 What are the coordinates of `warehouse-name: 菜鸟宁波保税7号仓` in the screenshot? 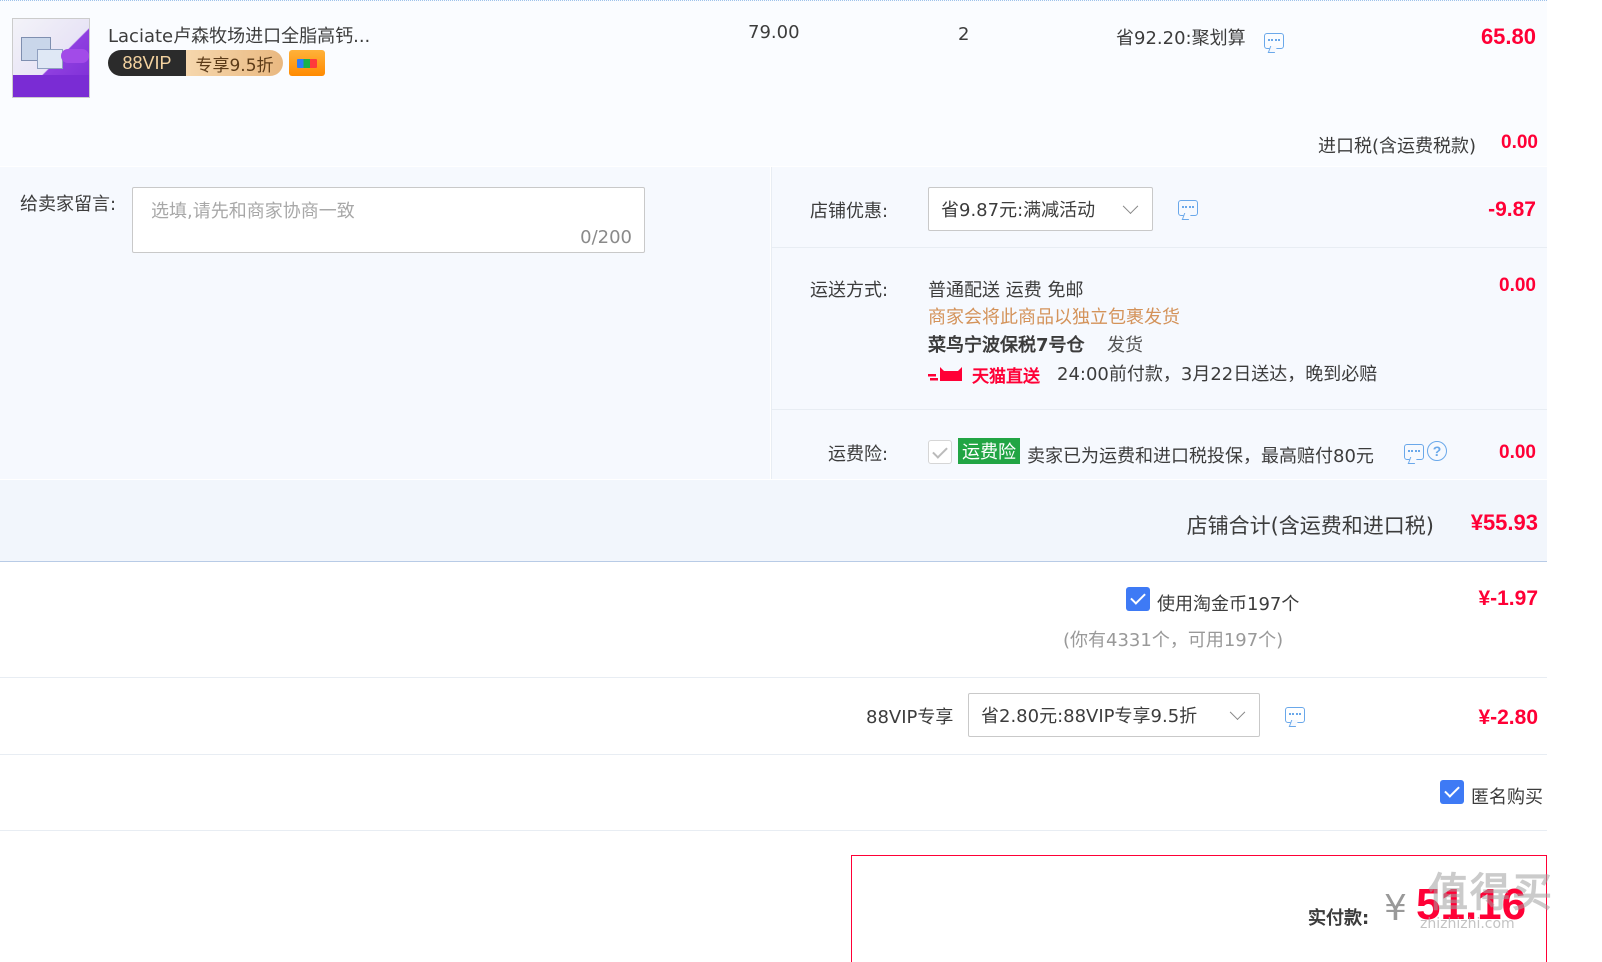 It's located at (1006, 345).